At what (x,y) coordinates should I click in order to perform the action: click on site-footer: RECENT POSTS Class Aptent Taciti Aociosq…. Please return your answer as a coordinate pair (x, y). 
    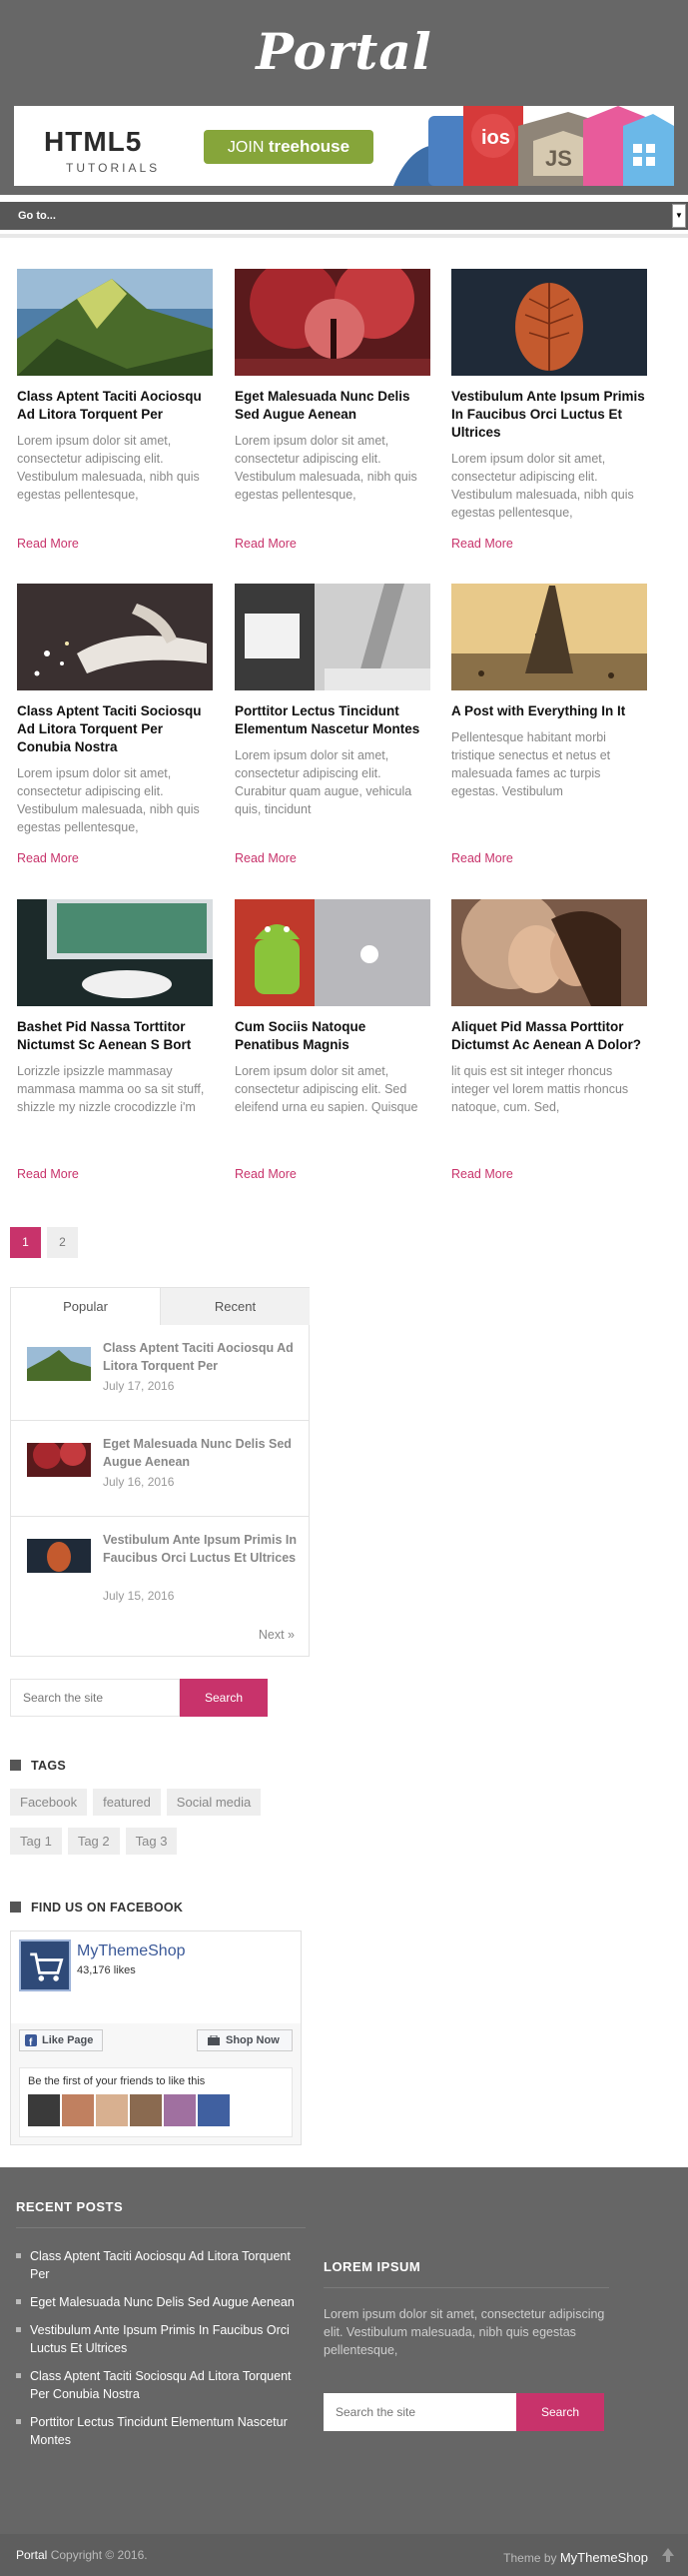
    Looking at the image, I should click on (344, 2350).